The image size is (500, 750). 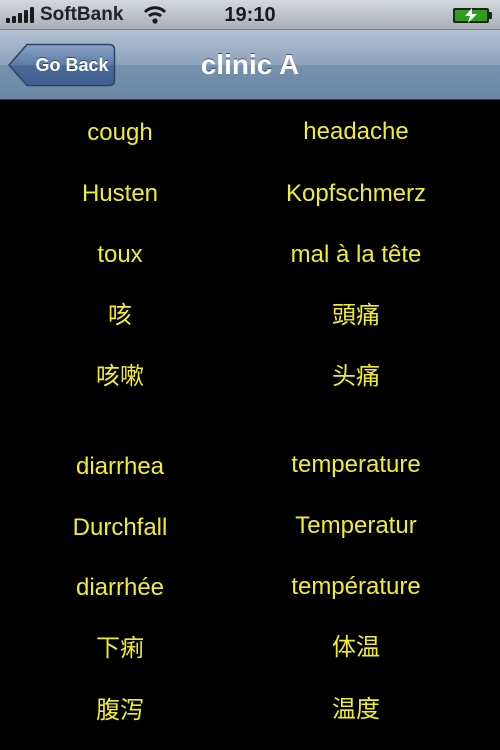 I want to click on page-title: clinic A, so click(x=250, y=64).